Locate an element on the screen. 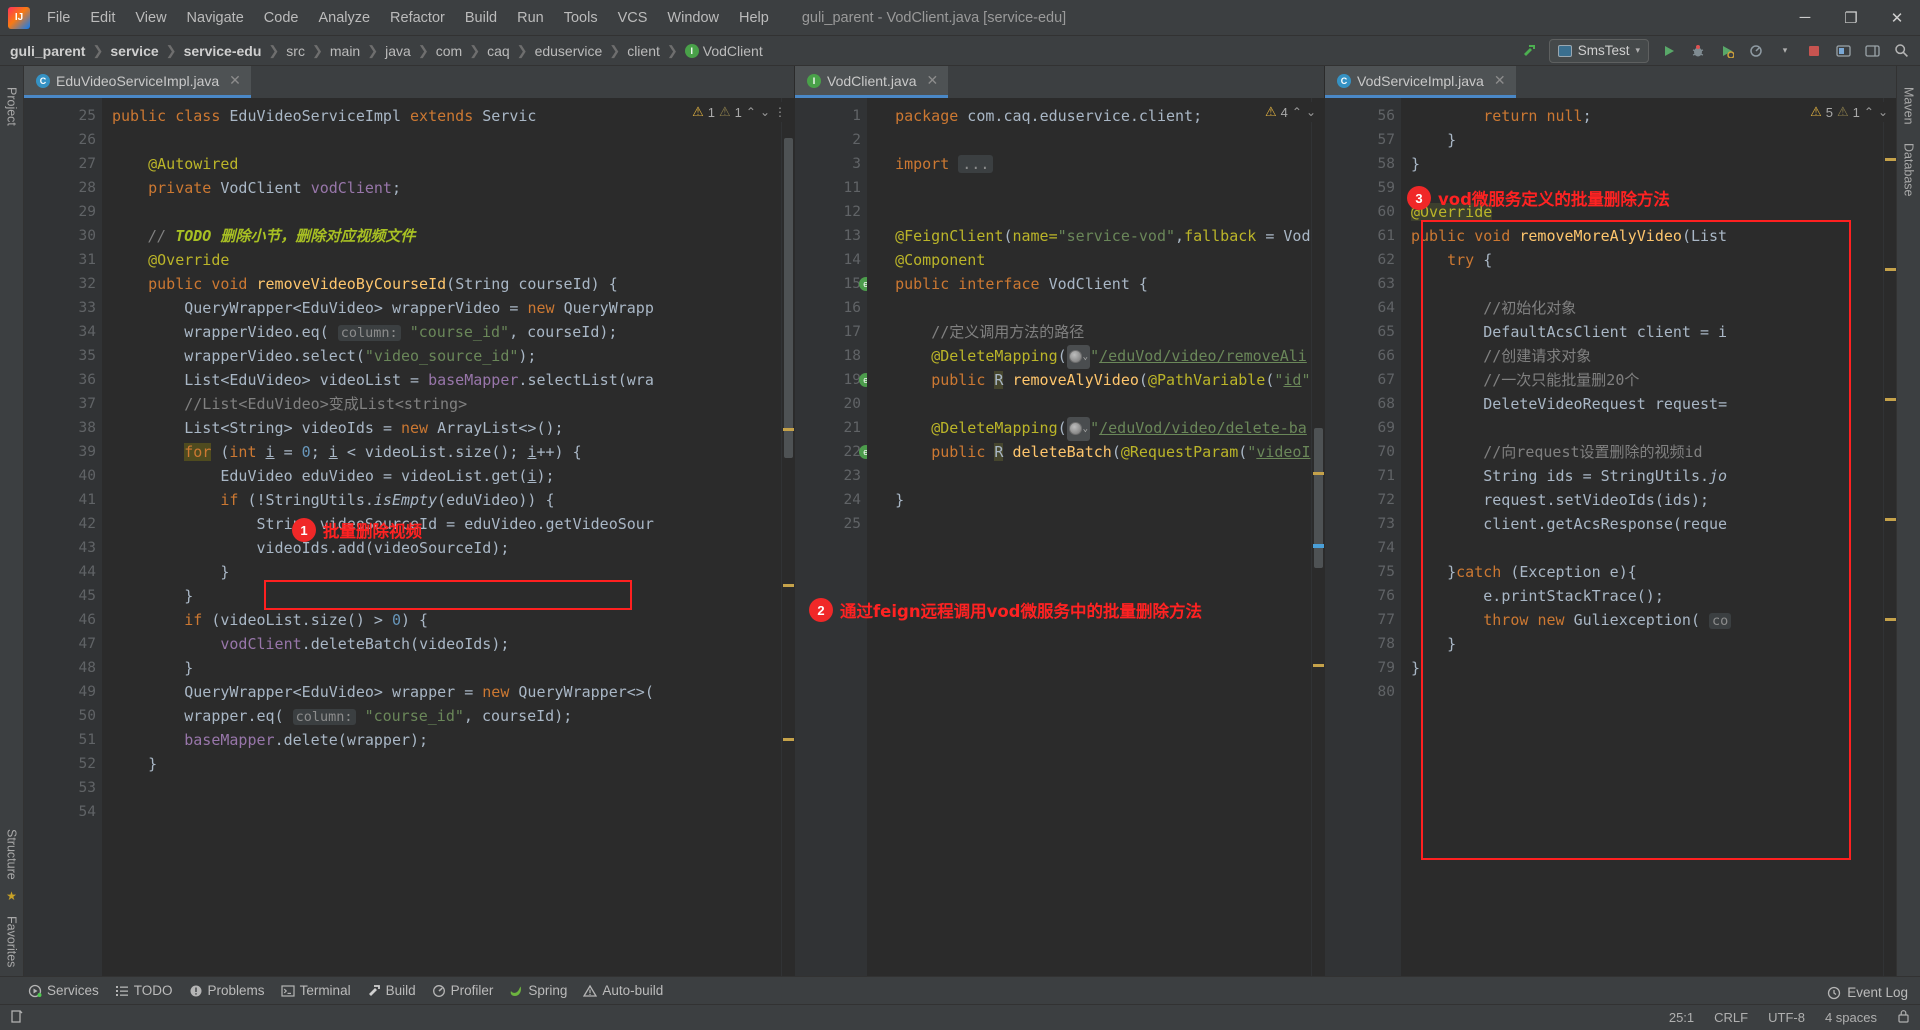 This screenshot has width=1920, height=1030. sidebar-item-favorites: Favorites is located at coordinates (12, 941).